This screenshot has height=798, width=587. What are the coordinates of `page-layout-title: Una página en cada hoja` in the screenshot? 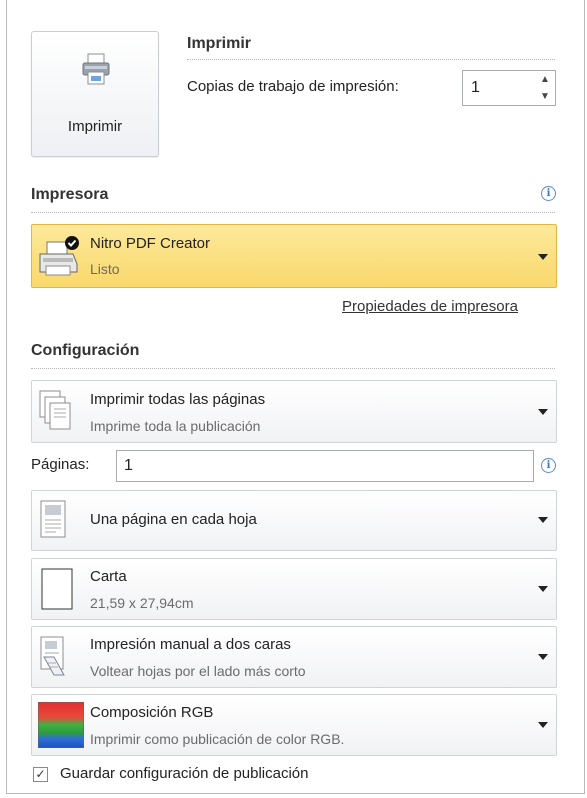 It's located at (173, 519).